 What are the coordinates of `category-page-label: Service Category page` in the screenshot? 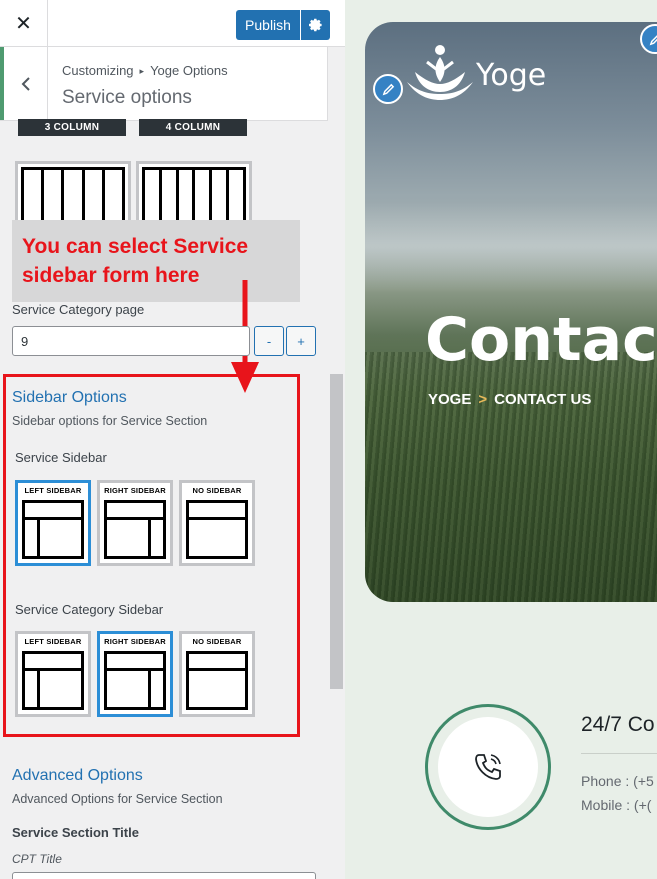 It's located at (78, 309).